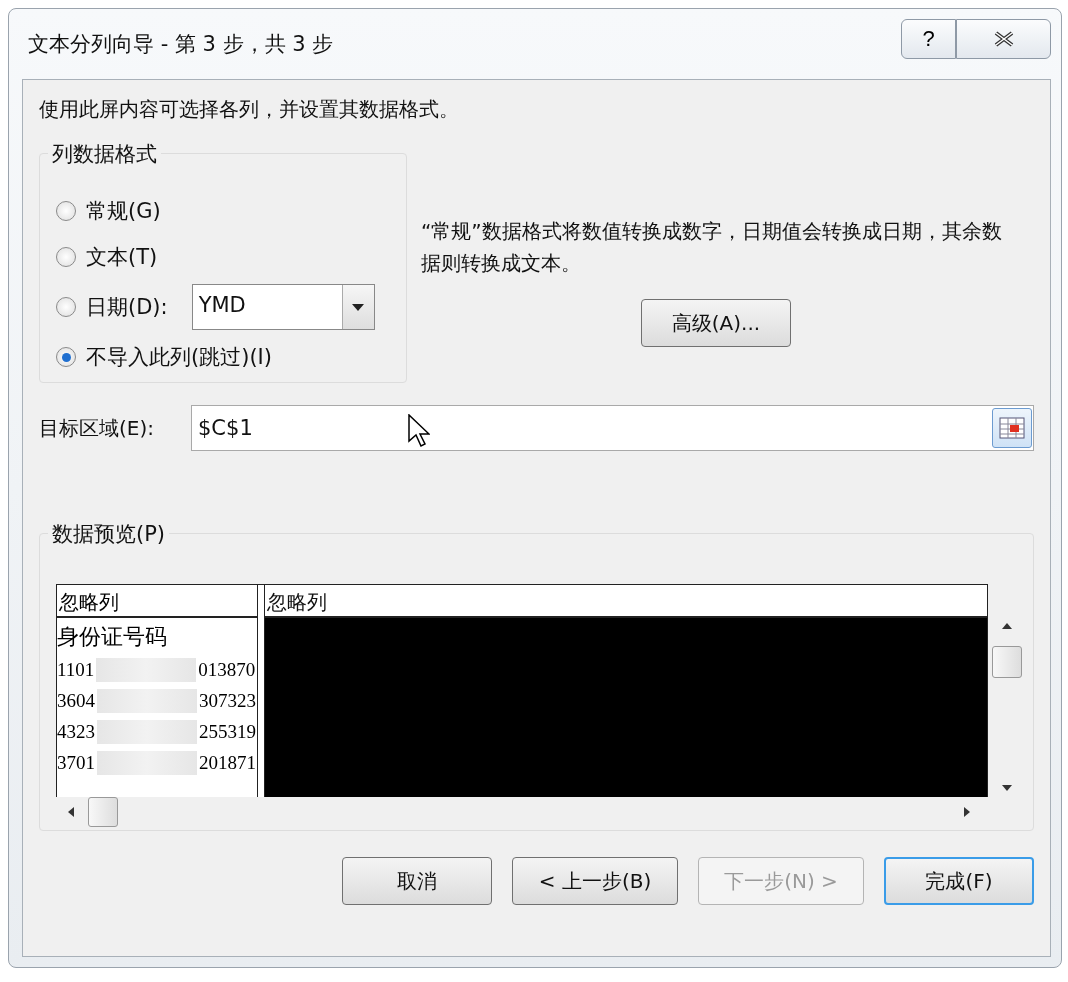 This screenshot has width=1068, height=982. I want to click on dialog-button: 取消, so click(417, 881).